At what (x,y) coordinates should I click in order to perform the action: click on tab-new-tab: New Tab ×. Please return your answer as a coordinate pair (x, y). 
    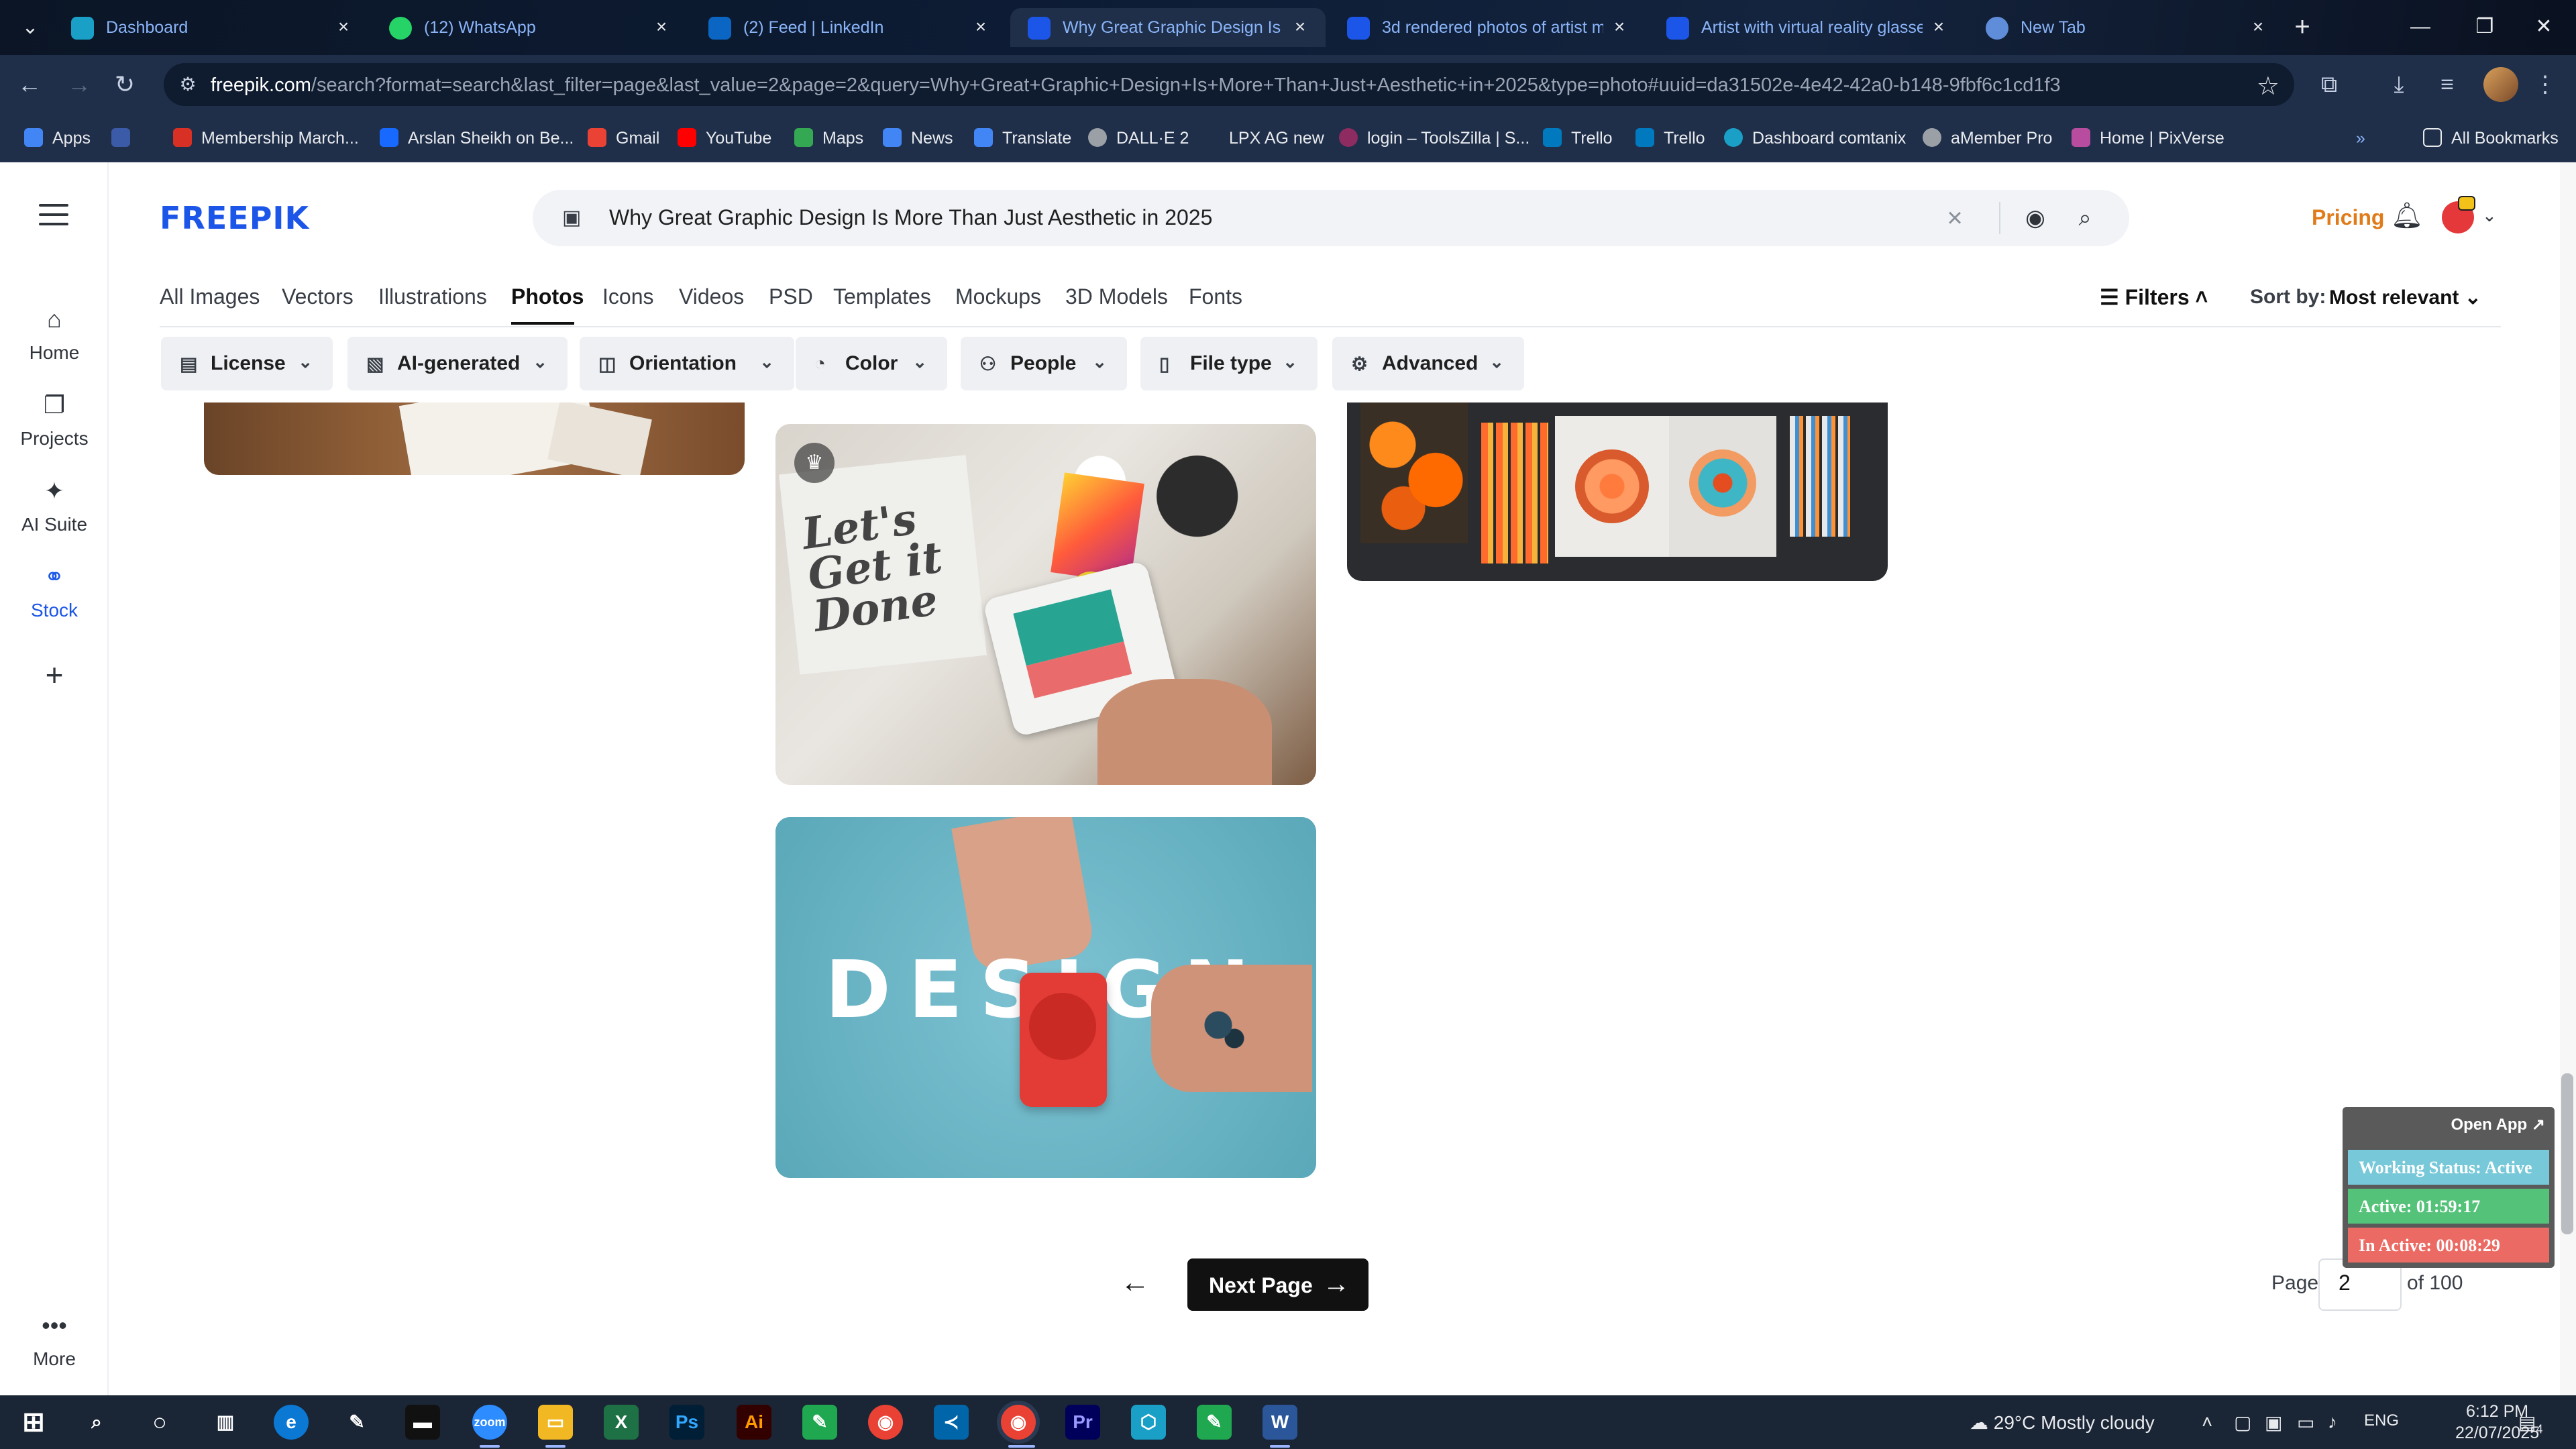
    Looking at the image, I should click on (2126, 27).